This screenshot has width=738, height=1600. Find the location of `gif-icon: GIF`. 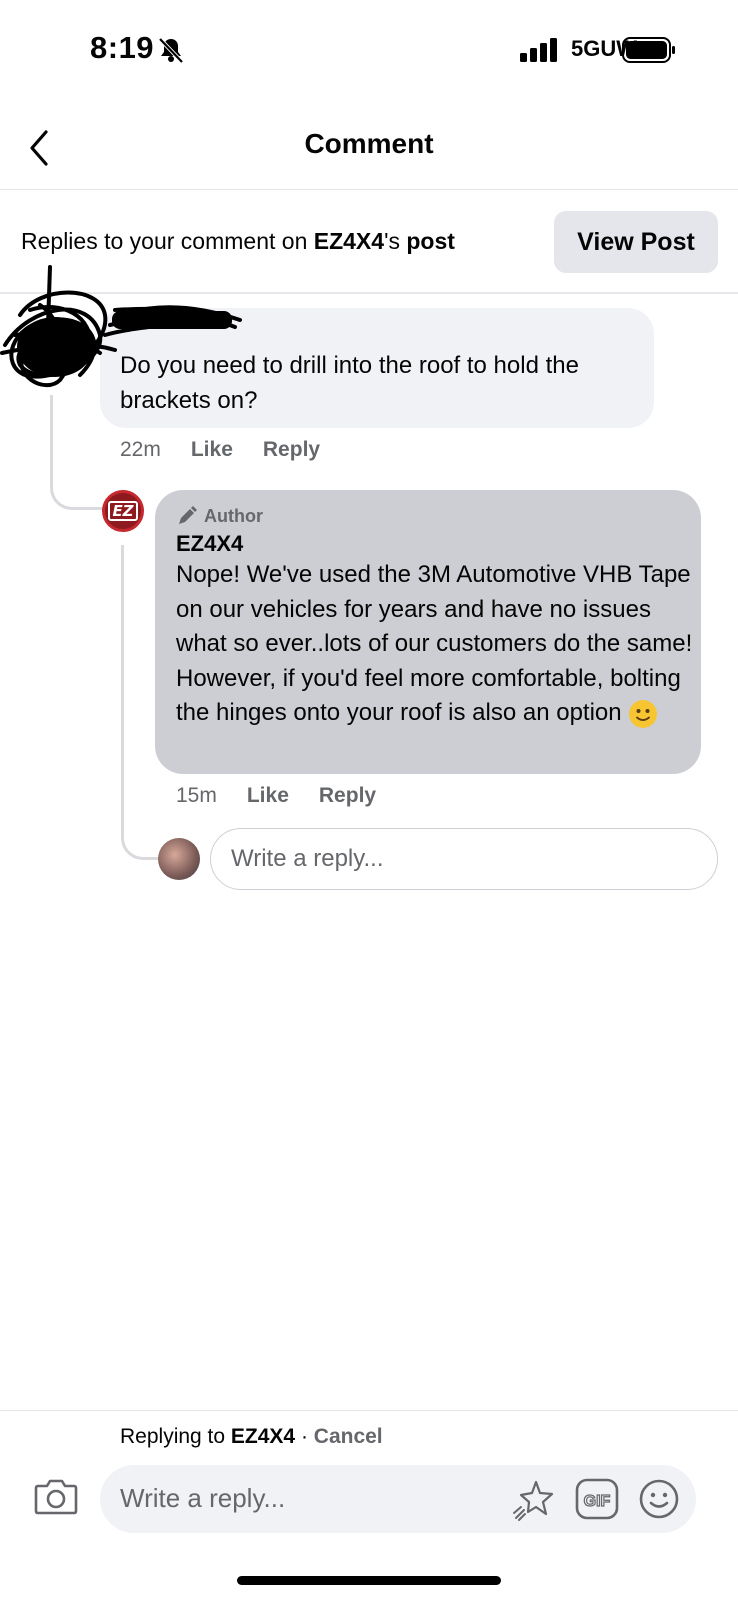

gif-icon: GIF is located at coordinates (597, 1499).